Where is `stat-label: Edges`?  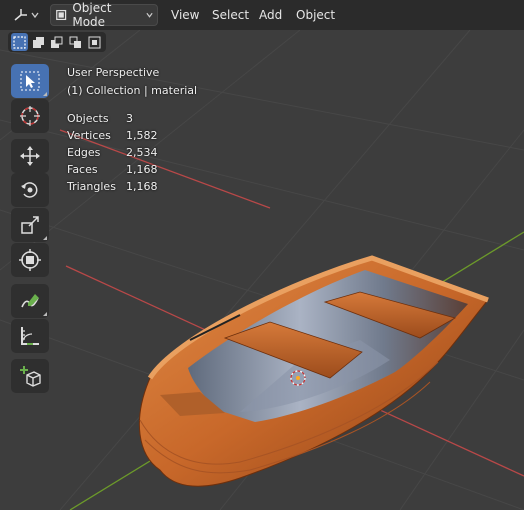
stat-label: Edges is located at coordinates (84, 152).